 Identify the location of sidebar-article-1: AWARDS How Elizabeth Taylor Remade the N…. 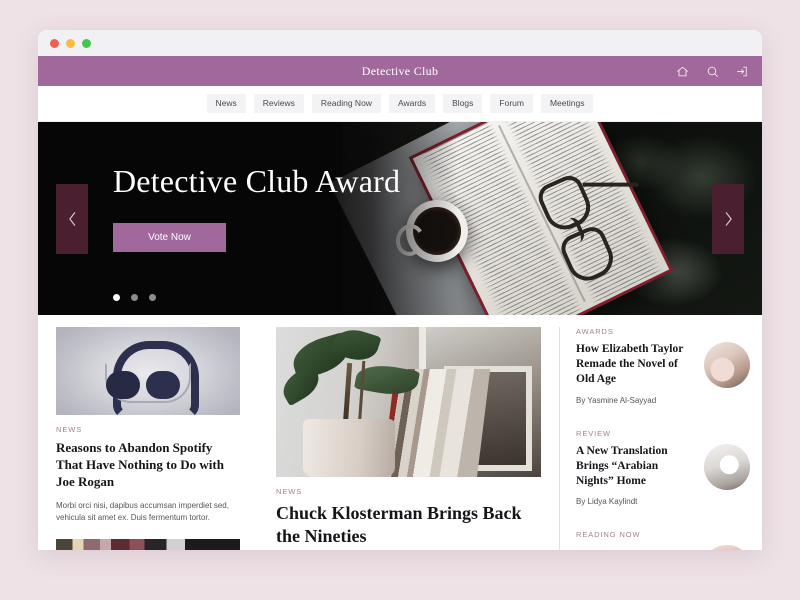
(663, 373).